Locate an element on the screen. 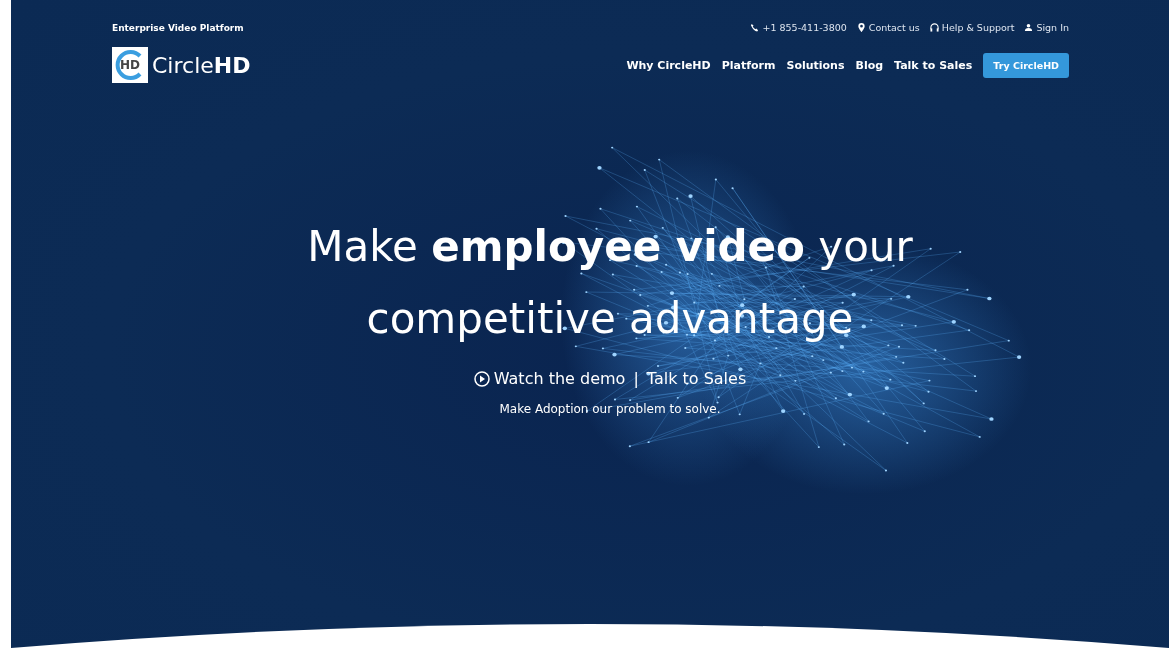 Image resolution: width=1169 pixels, height=648 pixels. nav-link: Talk to Sales is located at coordinates (933, 65).